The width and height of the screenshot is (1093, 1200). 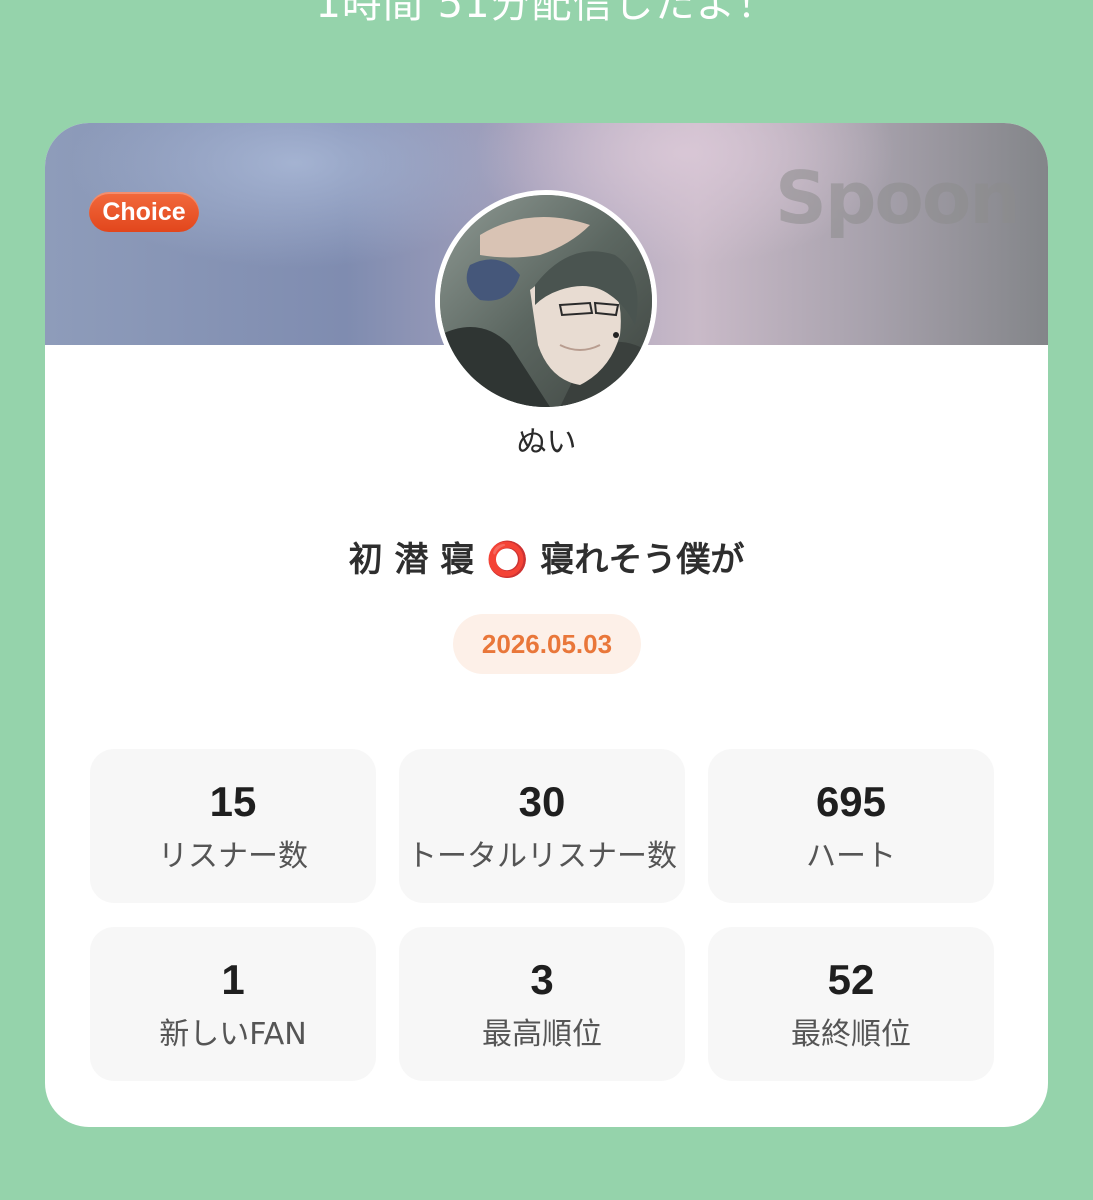 I want to click on stat-final-rank: 52 最終順位, so click(x=851, y=1004).